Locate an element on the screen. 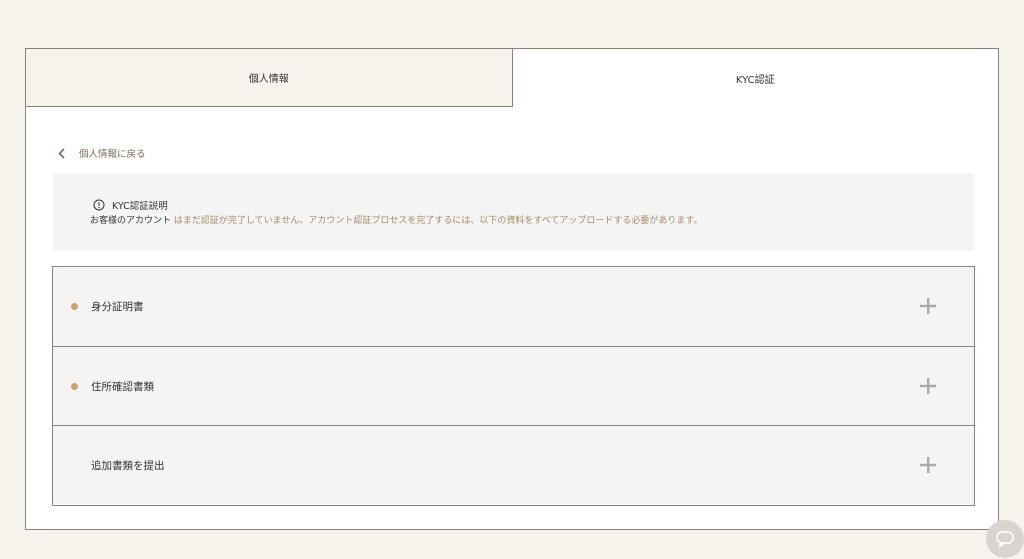 This screenshot has height=559, width=1024. accordion-identity-document: 身分証明書 is located at coordinates (513, 306).